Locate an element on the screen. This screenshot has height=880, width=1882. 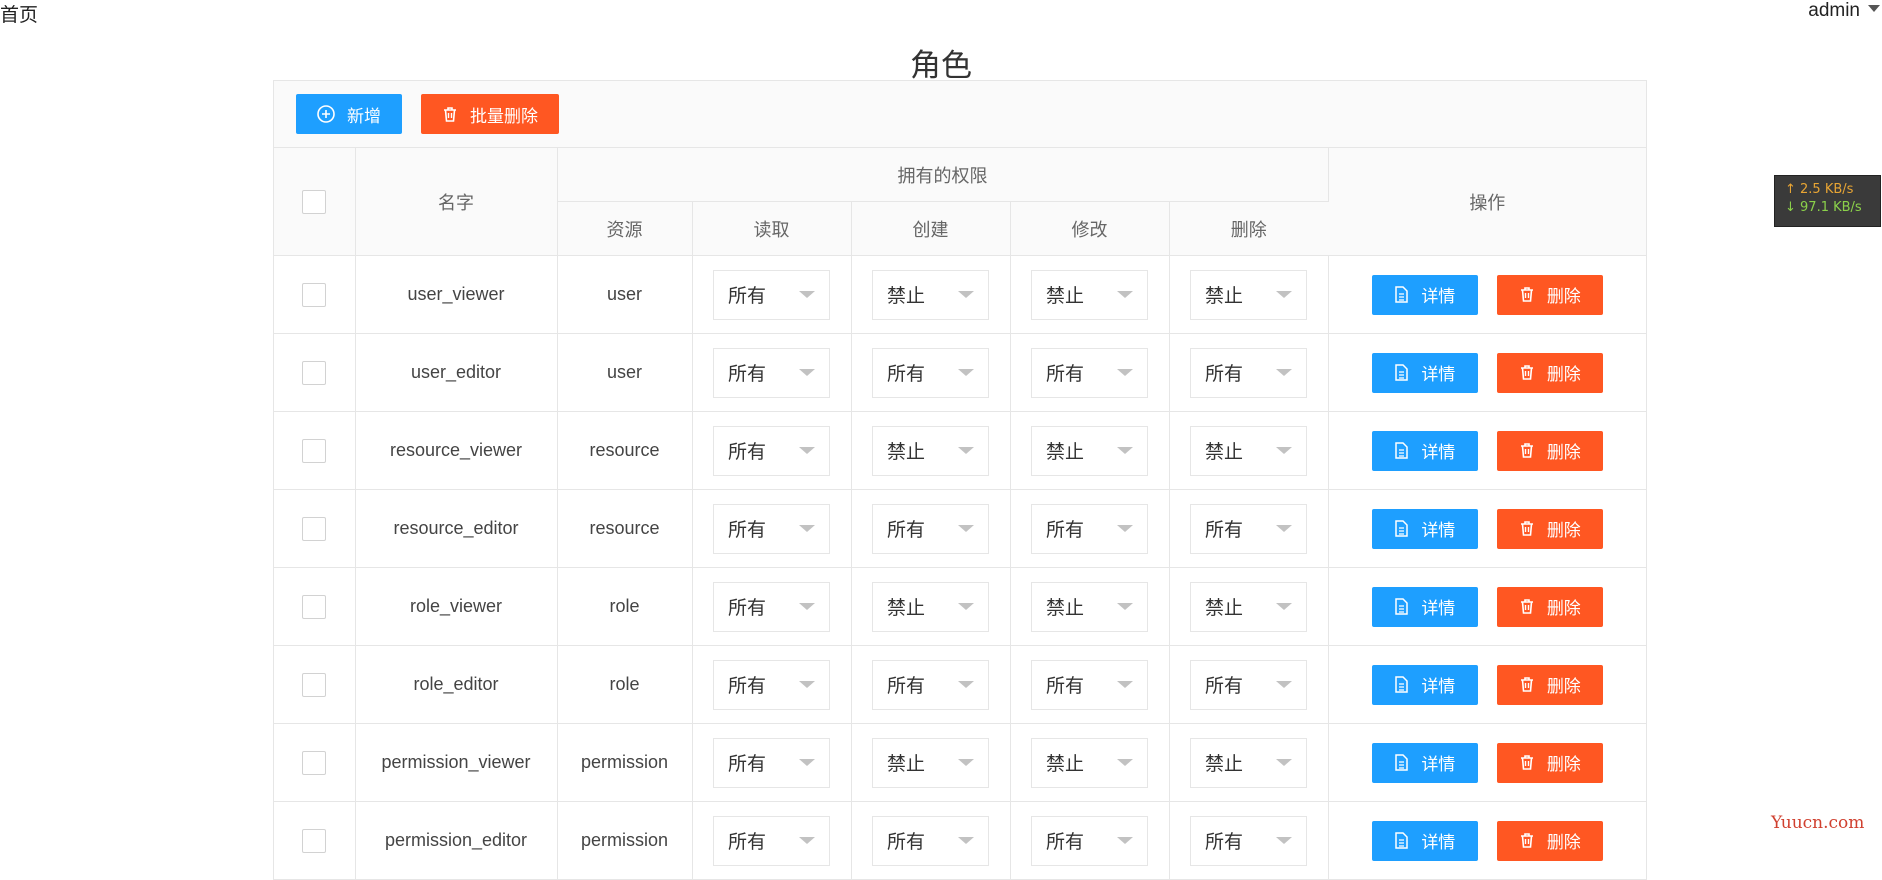
plus-circle-icon is located at coordinates (326, 114).